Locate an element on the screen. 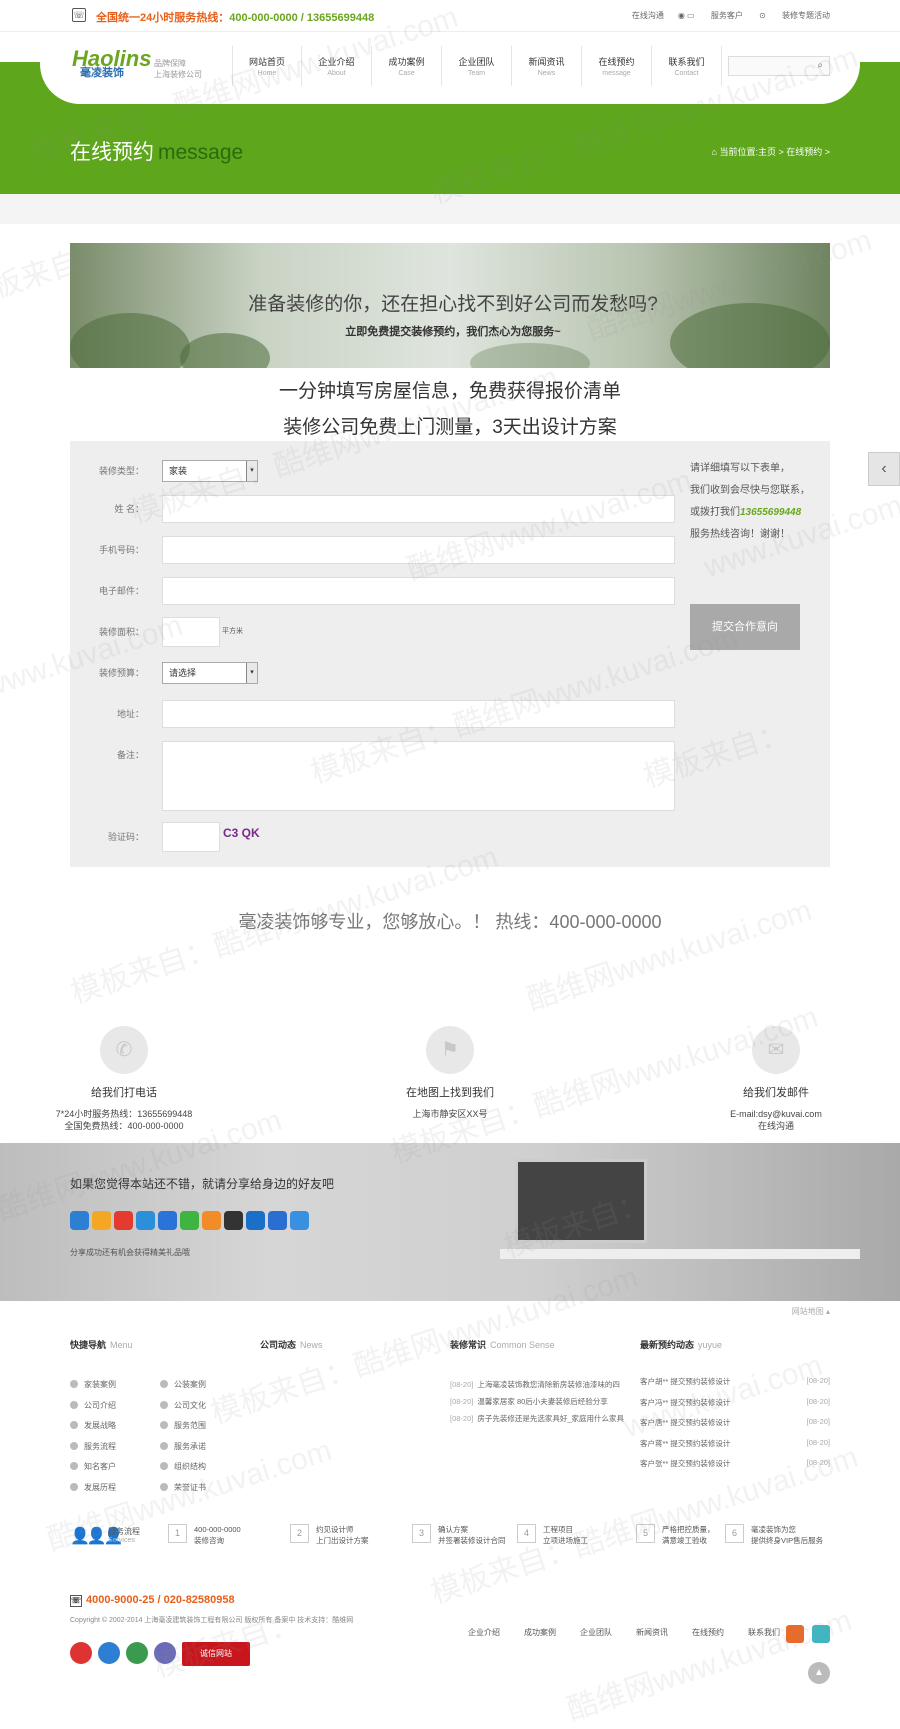  flow-step: 6 毫凌装饰为您 提供终身VIP售后服务 is located at coordinates (774, 1535).